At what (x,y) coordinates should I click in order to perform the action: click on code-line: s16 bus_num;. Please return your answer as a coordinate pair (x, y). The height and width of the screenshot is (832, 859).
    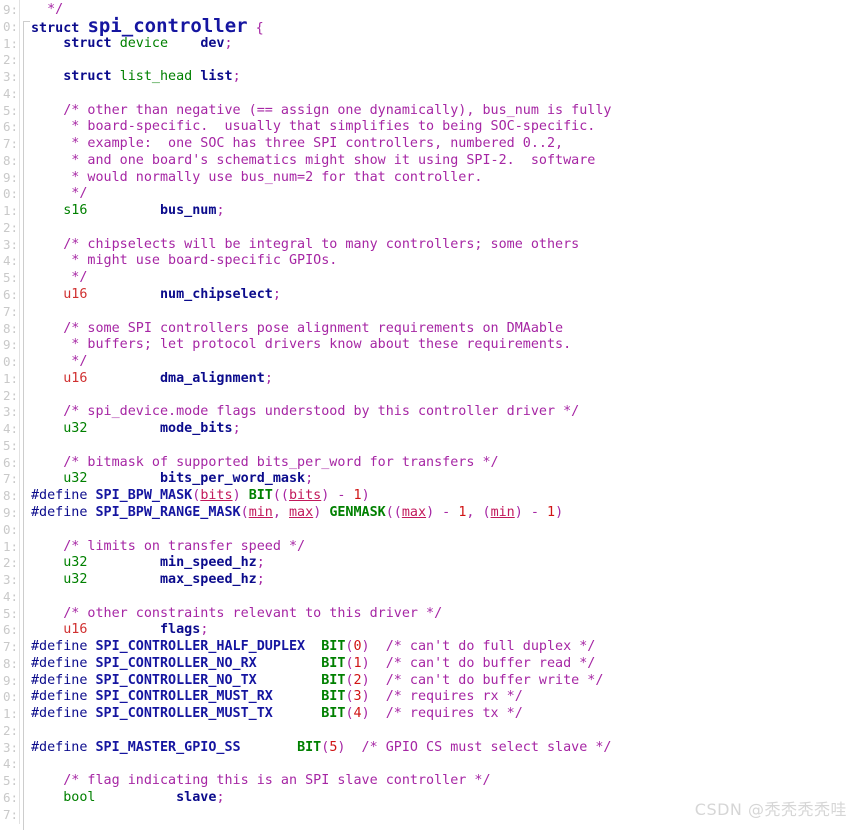
    Looking at the image, I should click on (445, 211).